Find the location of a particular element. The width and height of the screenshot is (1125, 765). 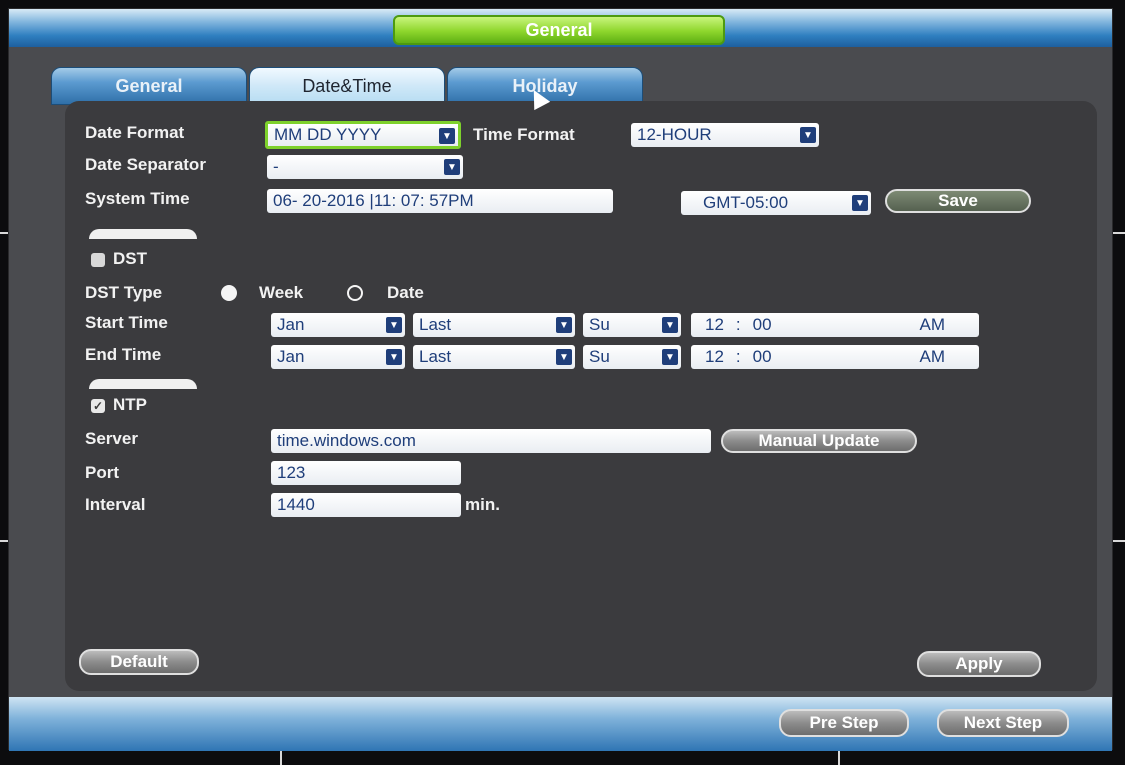

tab-date-time: Date&Time is located at coordinates (347, 86).